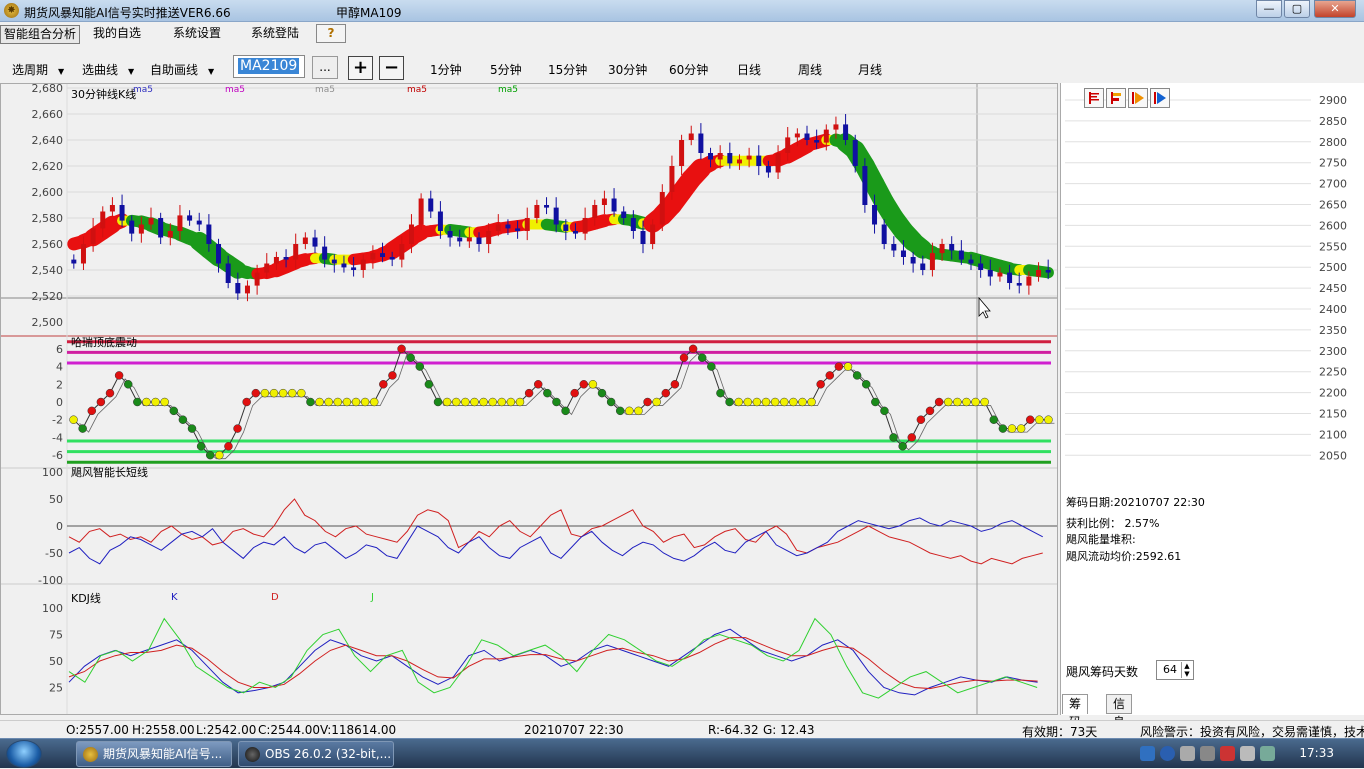 The width and height of the screenshot is (1364, 769). Describe the element at coordinates (56, 661) in the screenshot. I see `kdj-y-tick: 50` at that location.